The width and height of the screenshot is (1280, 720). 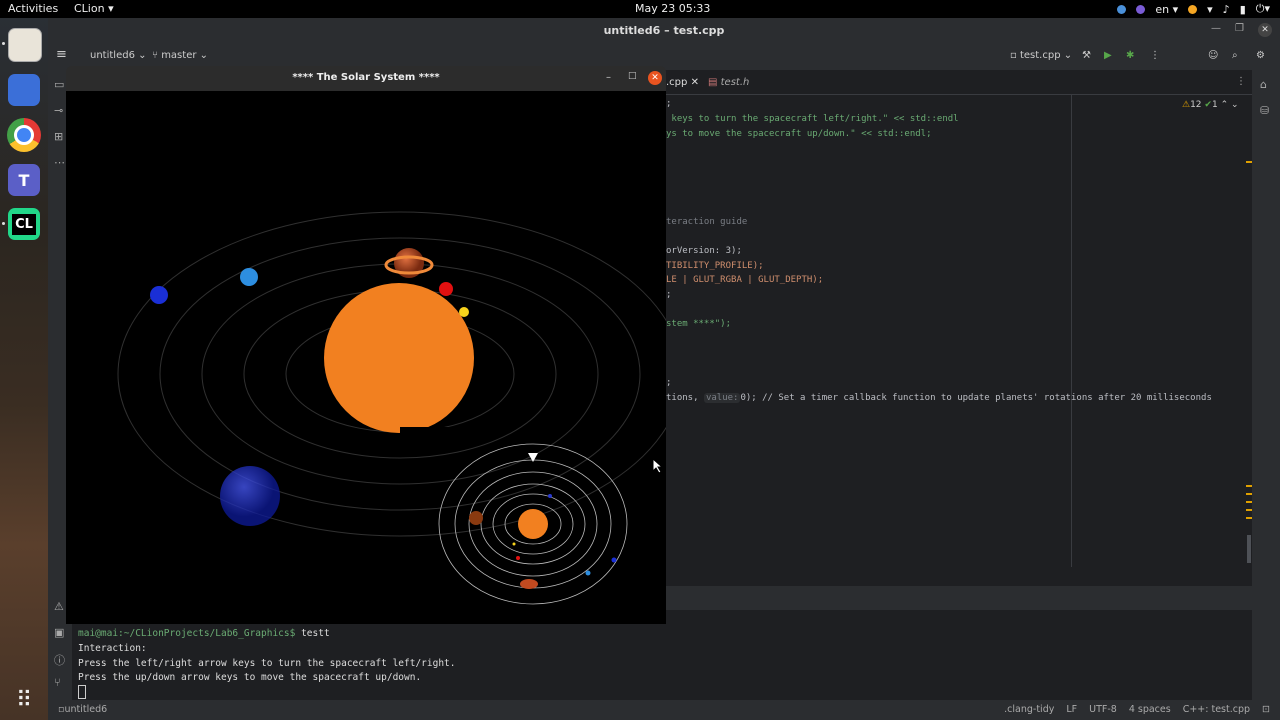 I want to click on minimap-planet-cyan, so click(x=588, y=573).